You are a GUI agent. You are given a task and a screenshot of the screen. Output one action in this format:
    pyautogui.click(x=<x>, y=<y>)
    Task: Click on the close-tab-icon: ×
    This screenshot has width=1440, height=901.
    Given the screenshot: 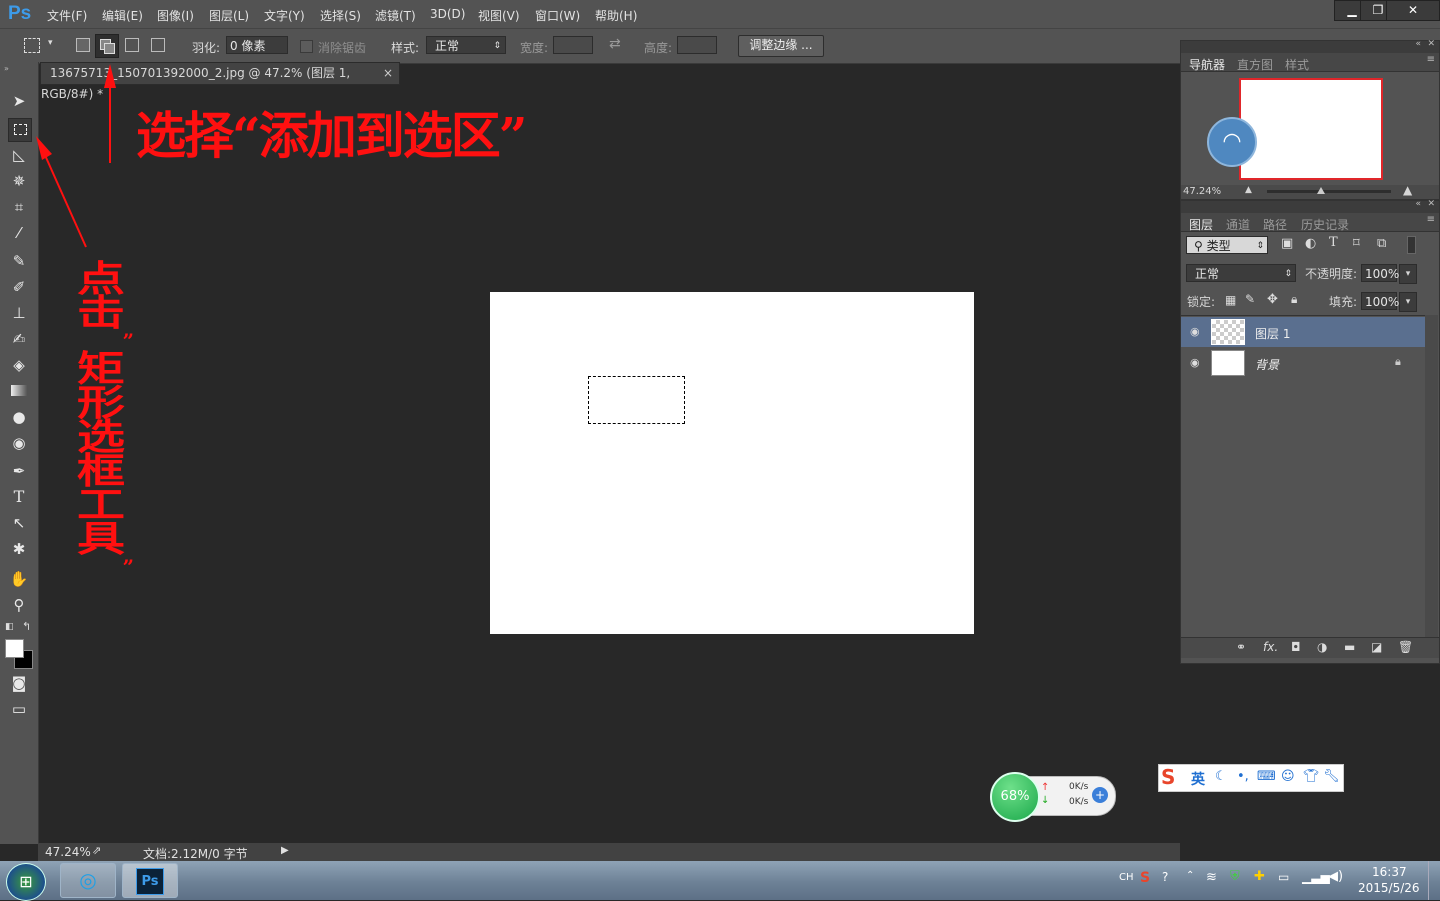 What is the action you would take?
    pyautogui.click(x=388, y=73)
    